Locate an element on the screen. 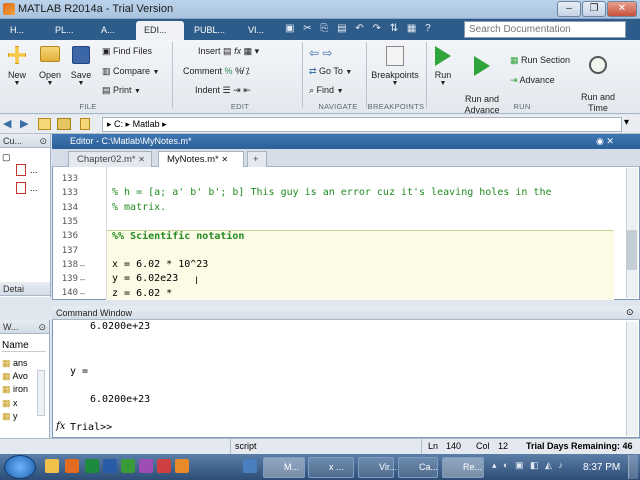  goto-button: ⇄ Go To ▼ is located at coordinates (330, 71).